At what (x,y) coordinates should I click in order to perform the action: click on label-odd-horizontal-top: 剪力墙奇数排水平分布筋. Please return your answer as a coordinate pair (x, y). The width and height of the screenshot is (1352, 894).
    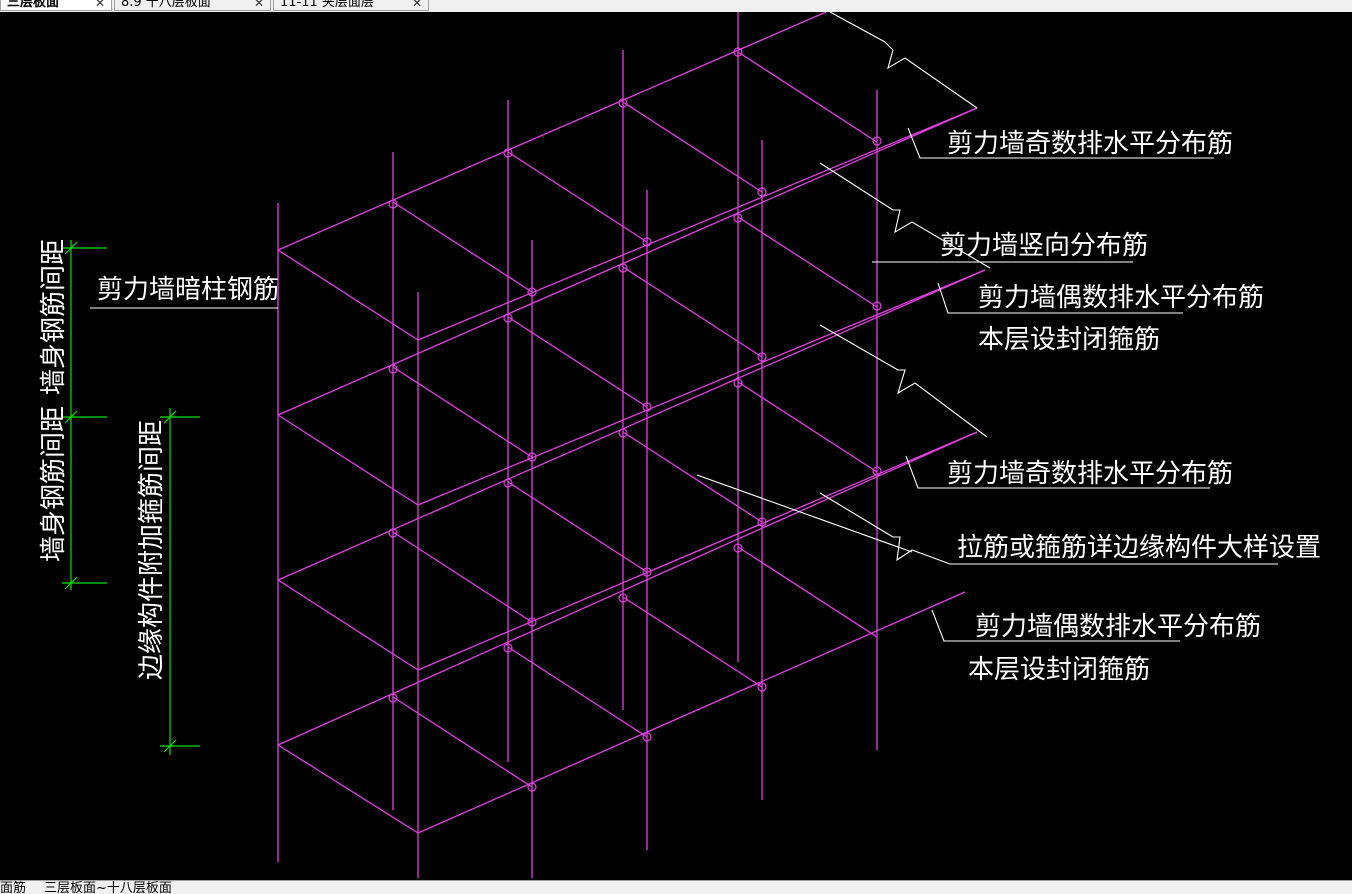
    Looking at the image, I should click on (1090, 144).